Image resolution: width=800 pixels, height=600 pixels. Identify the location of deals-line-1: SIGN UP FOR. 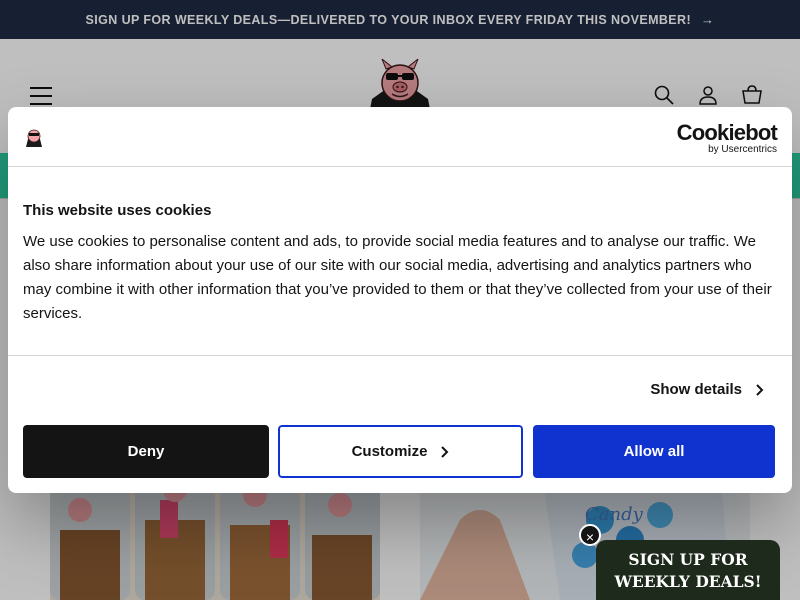
(688, 559).